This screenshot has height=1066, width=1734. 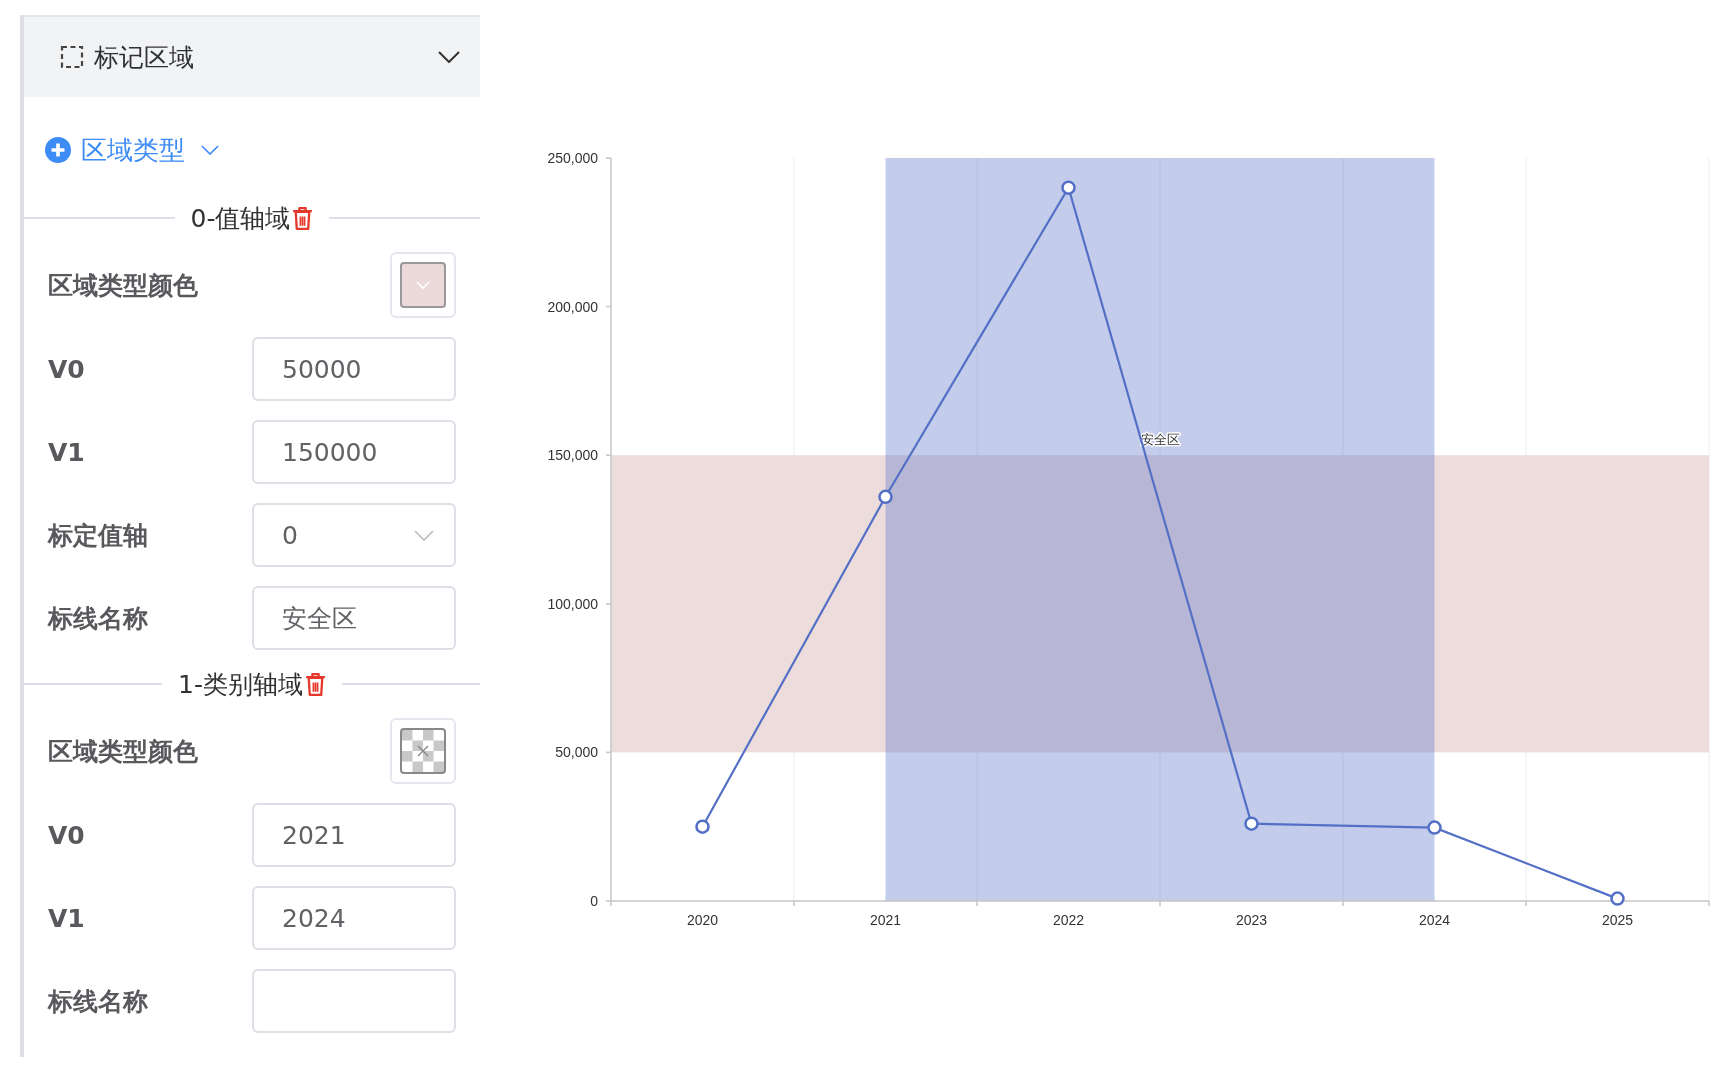 What do you see at coordinates (354, 452) in the screenshot?
I see `input-field: 150000` at bounding box center [354, 452].